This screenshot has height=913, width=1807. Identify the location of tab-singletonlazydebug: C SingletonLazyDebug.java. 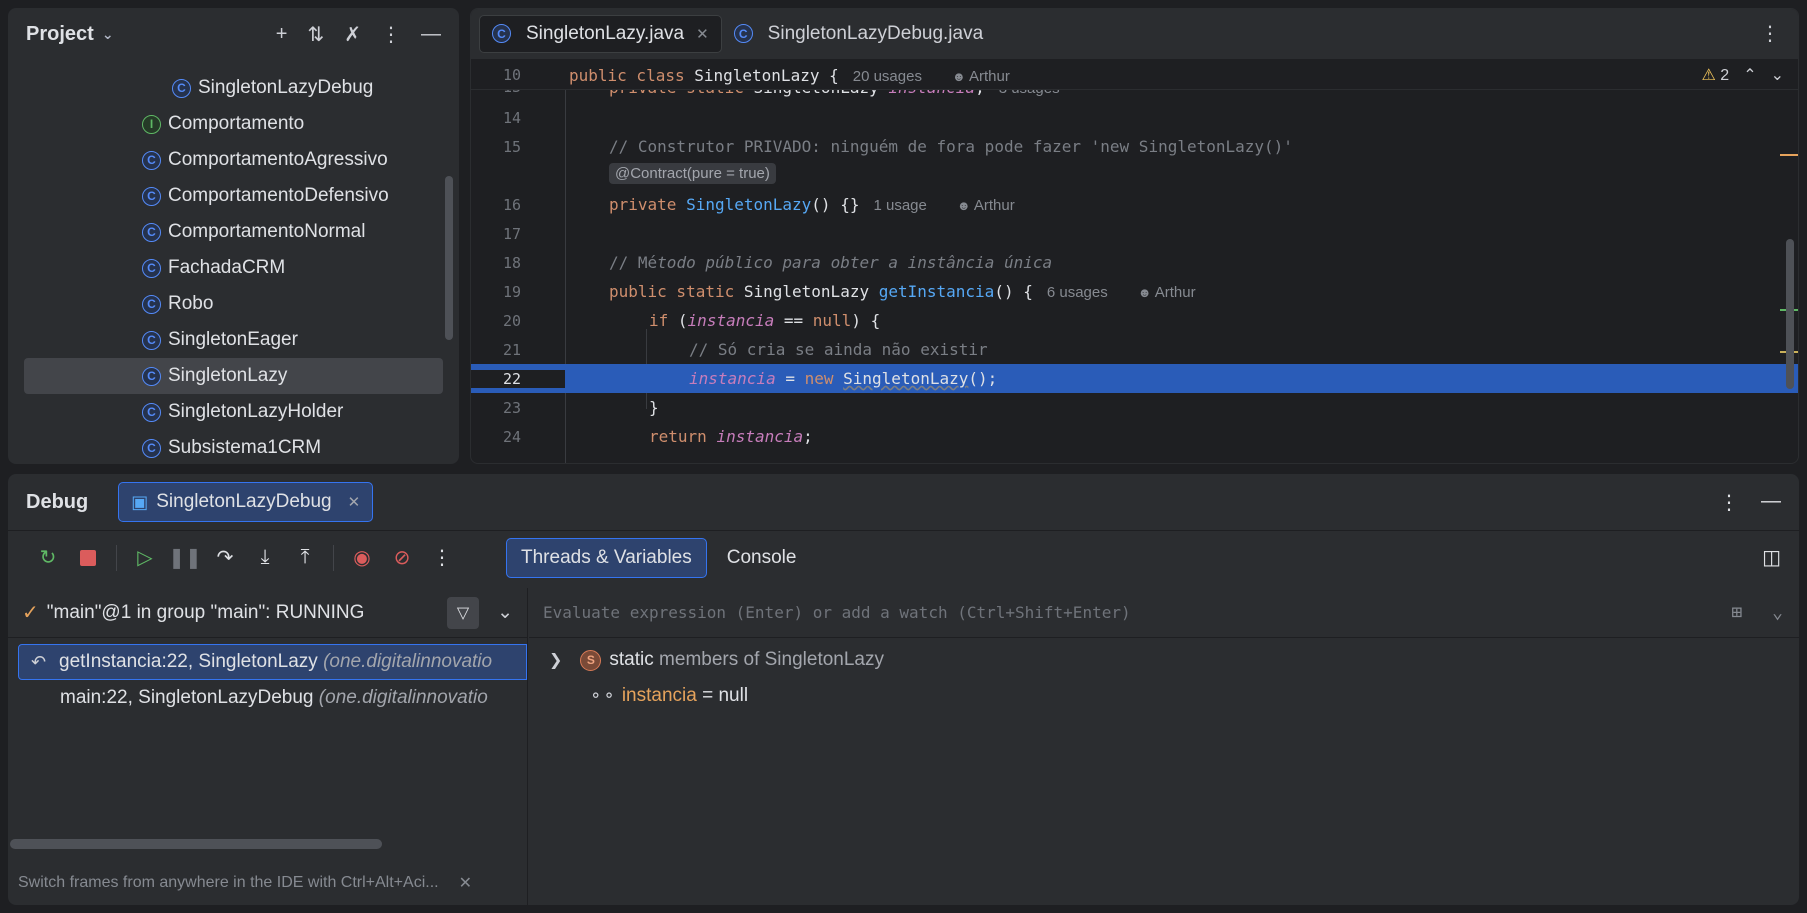
(859, 34).